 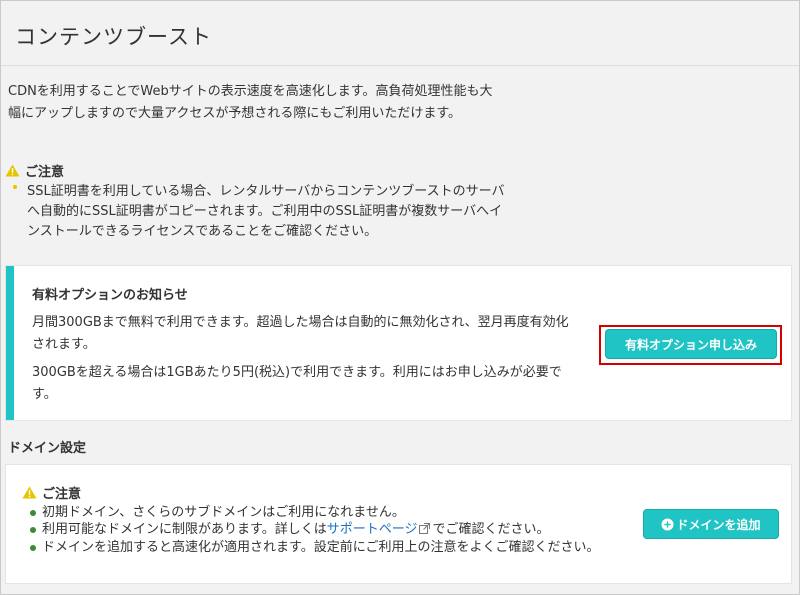 I want to click on paid-option-title: 有料オプションのお知らせ, so click(x=110, y=295).